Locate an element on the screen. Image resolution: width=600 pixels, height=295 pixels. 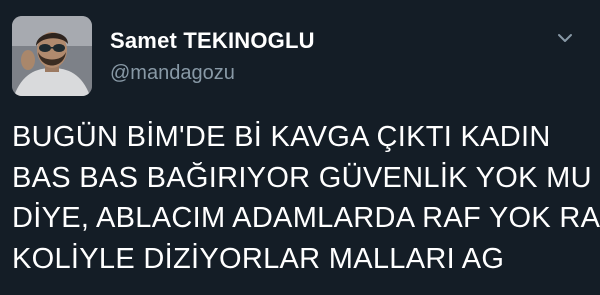
tweet-text-line: BAS BAS BAĞIRIYOR GÜVENLİK YOK MU is located at coordinates (302, 177).